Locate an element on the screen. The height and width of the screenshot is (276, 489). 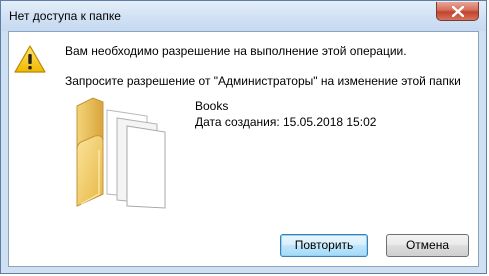
close-button is located at coordinates (457, 11).